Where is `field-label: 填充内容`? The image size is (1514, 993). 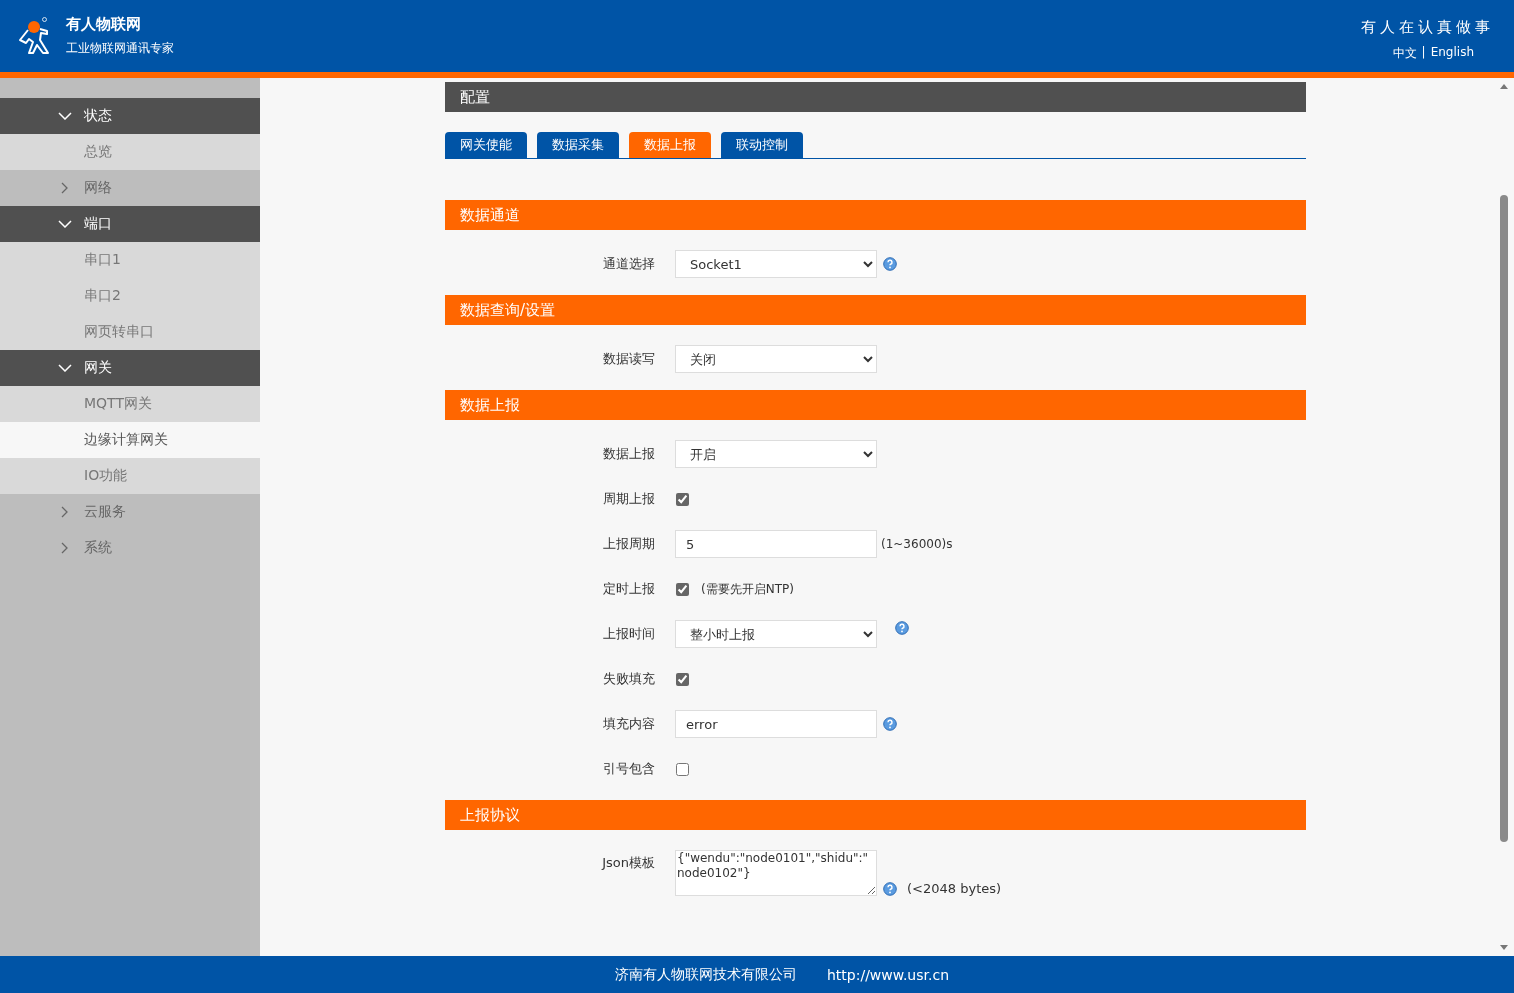 field-label: 填充内容 is located at coordinates (628, 724).